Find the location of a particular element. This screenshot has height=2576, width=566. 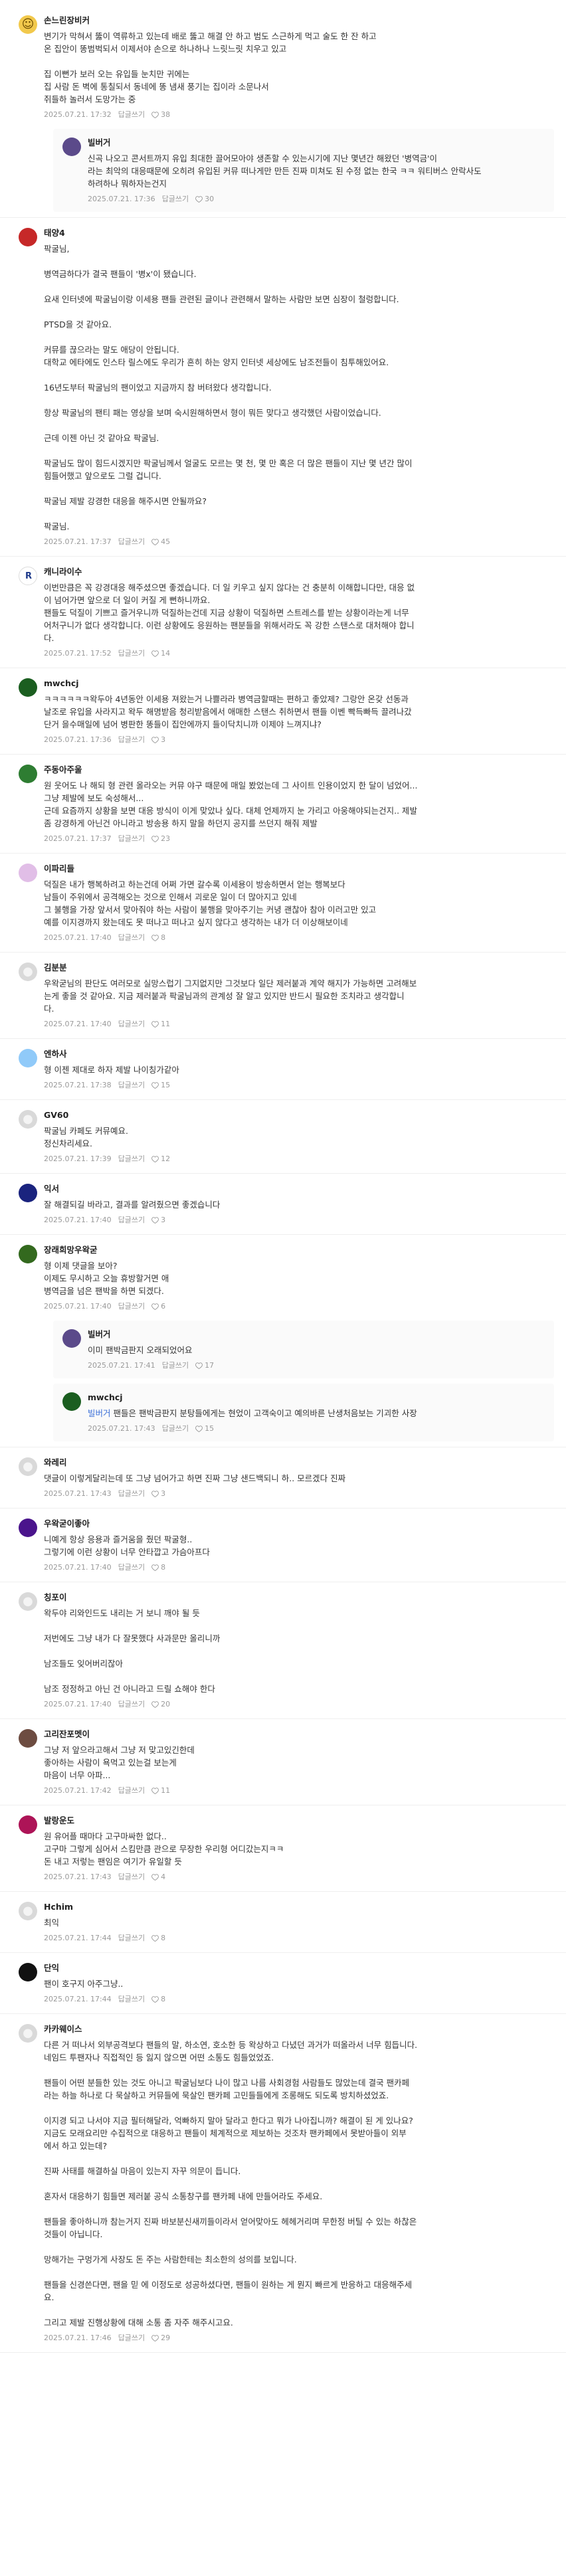

avatar: R is located at coordinates (28, 576).